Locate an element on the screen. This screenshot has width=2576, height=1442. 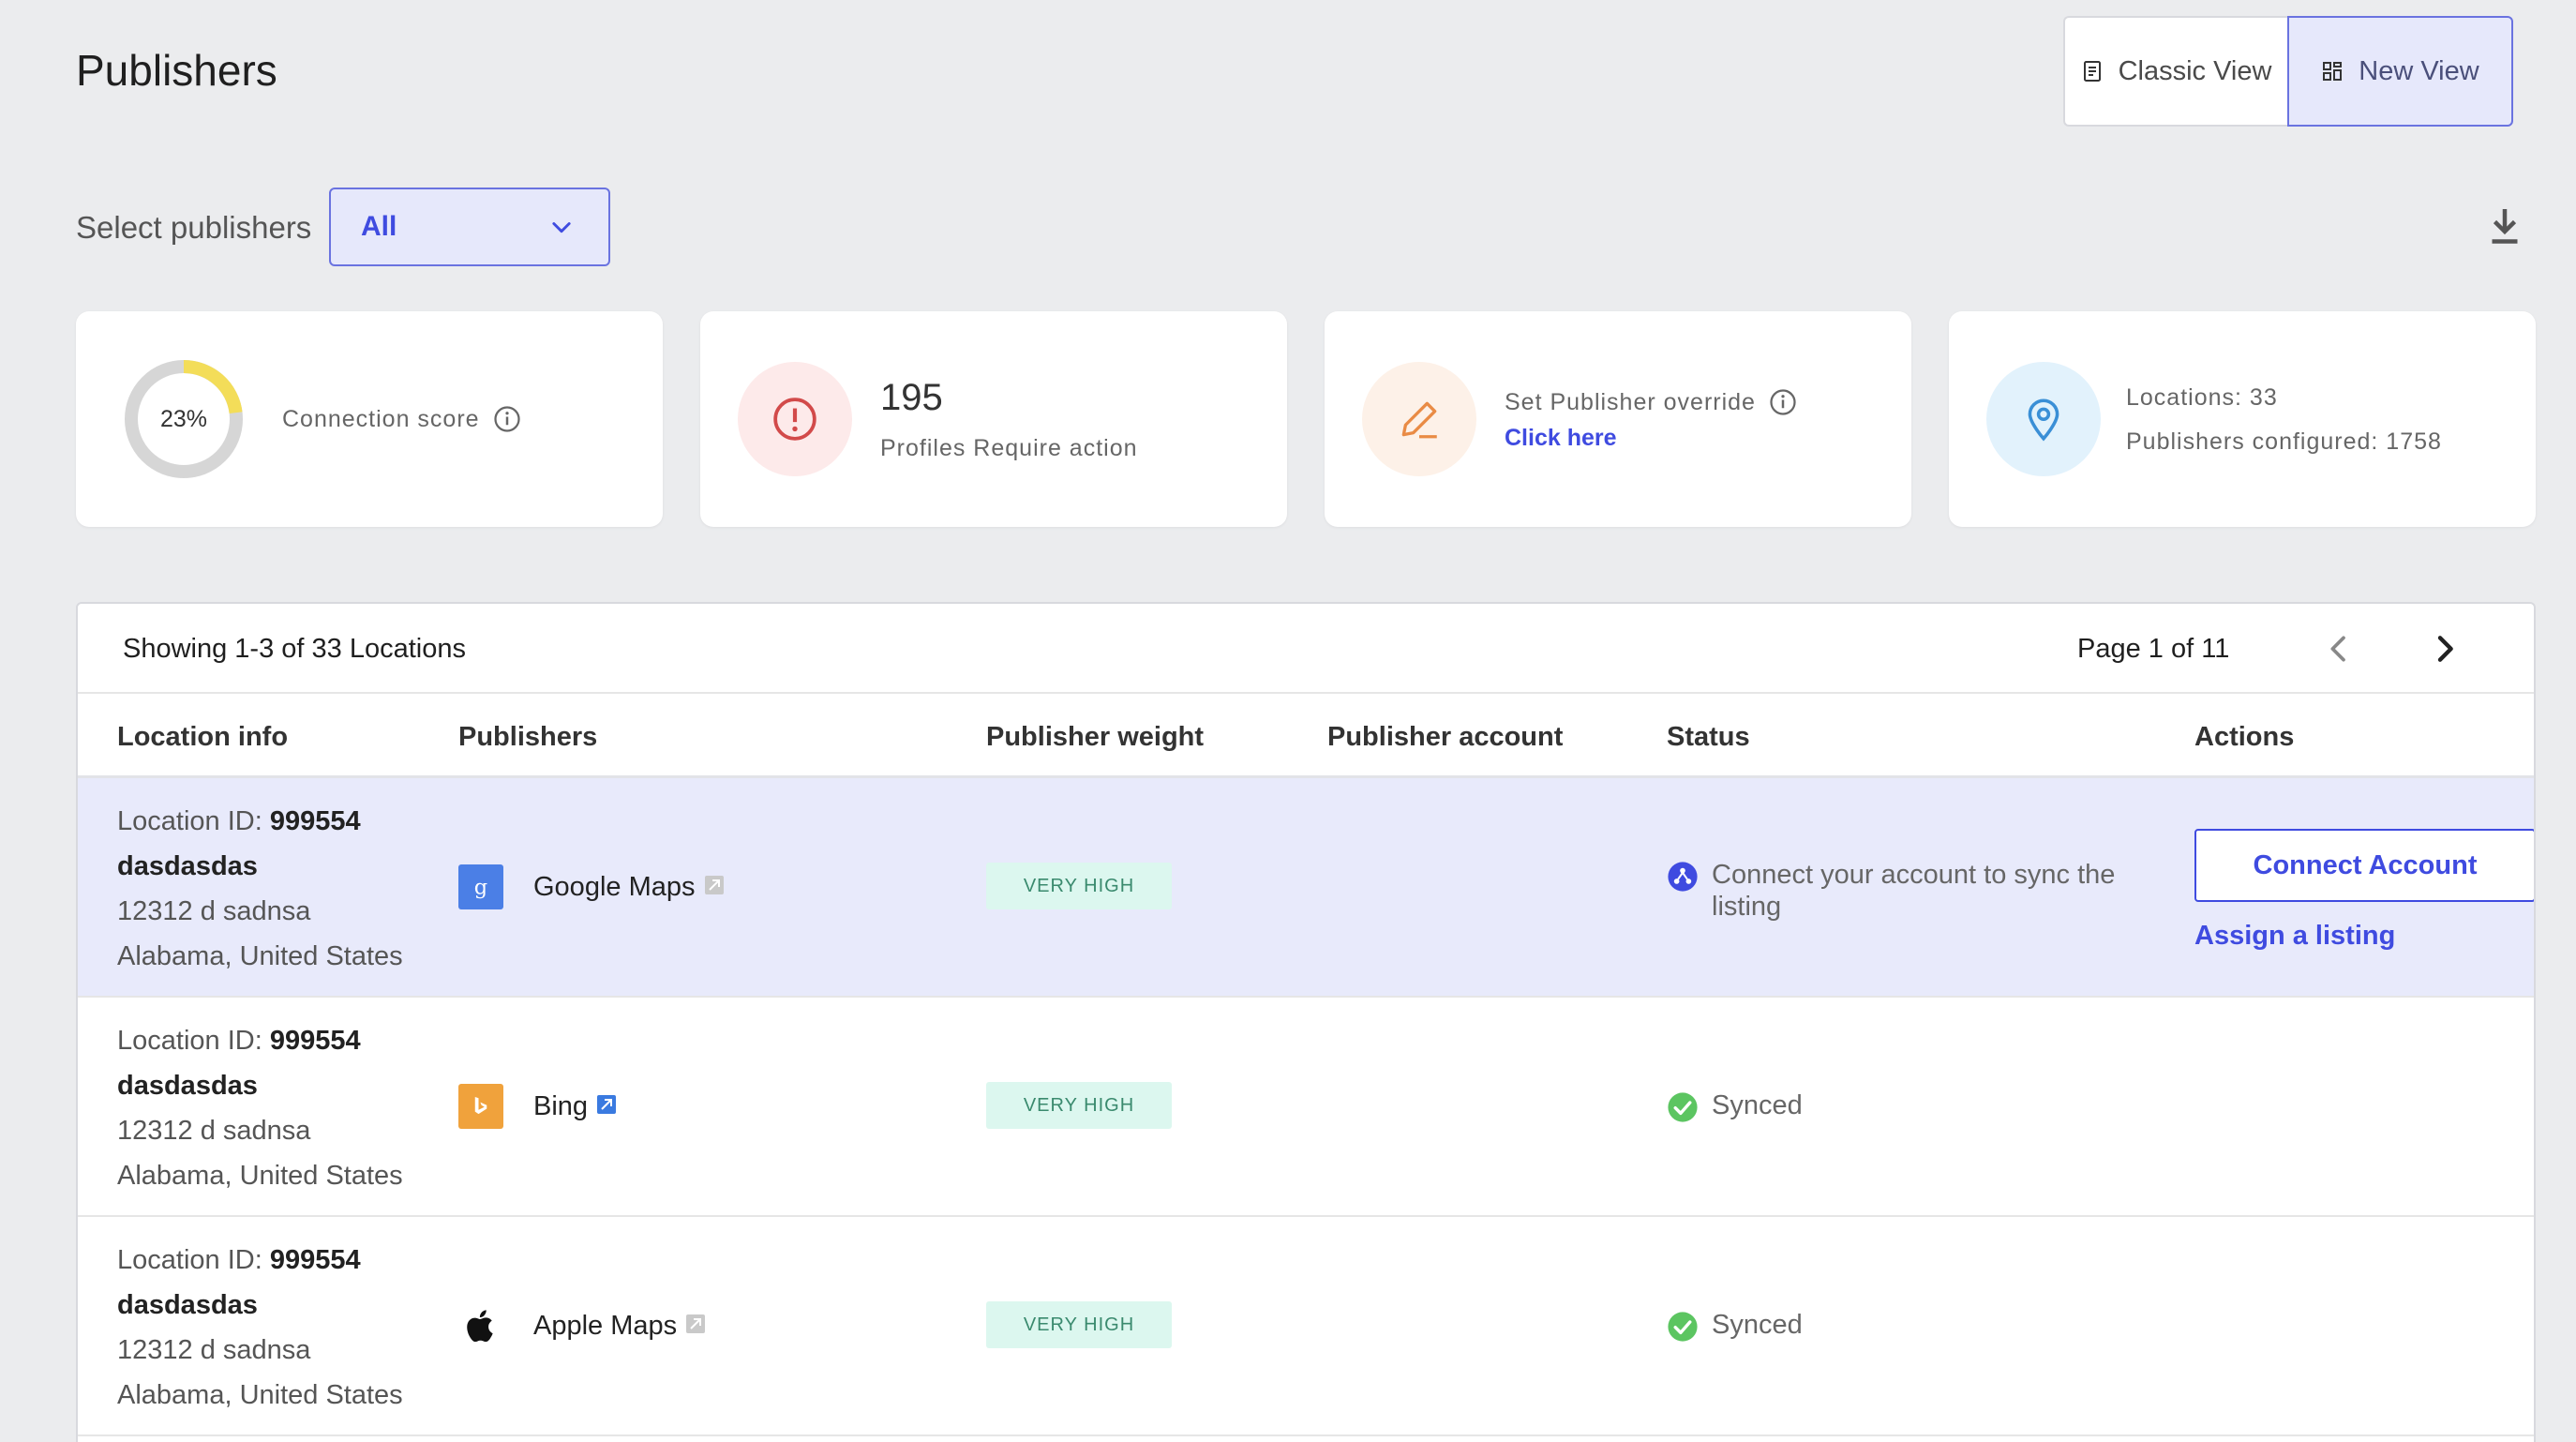
connection-score-label: Connection score is located at coordinates (381, 418).